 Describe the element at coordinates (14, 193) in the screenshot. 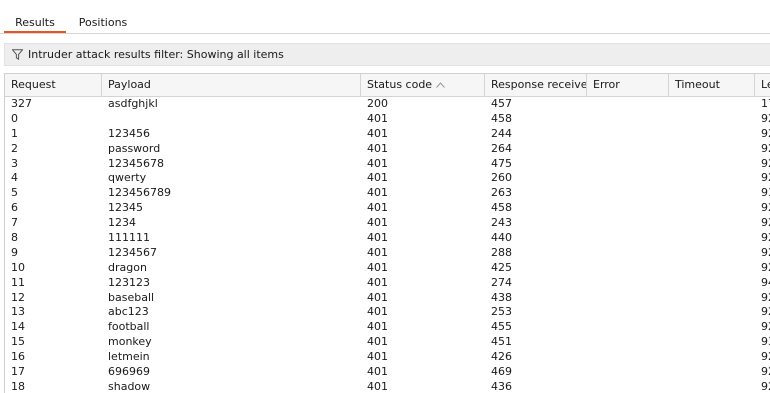

I see `cell-request: 5` at that location.